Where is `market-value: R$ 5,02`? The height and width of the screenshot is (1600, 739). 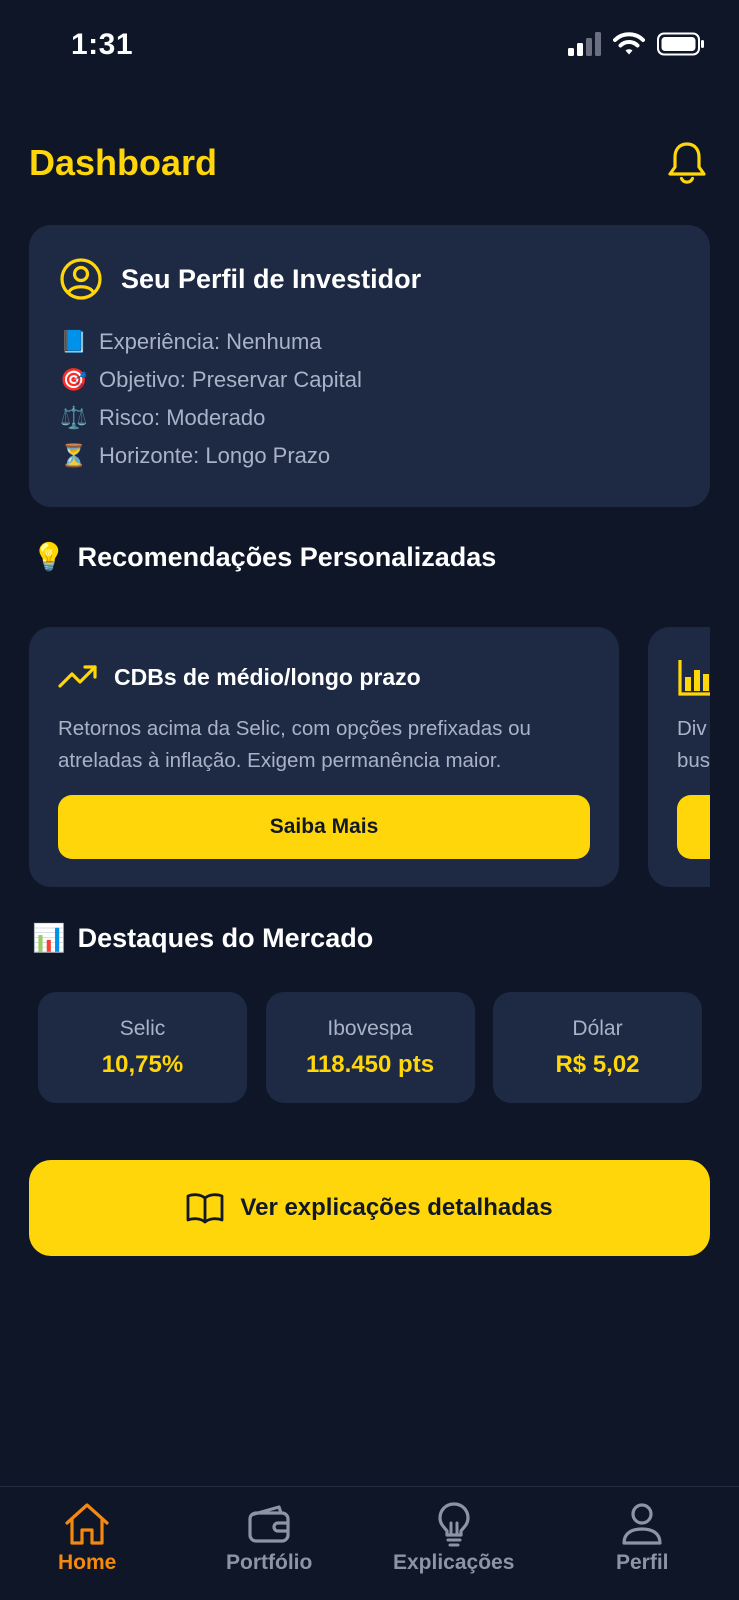
market-value: R$ 5,02 is located at coordinates (597, 1064).